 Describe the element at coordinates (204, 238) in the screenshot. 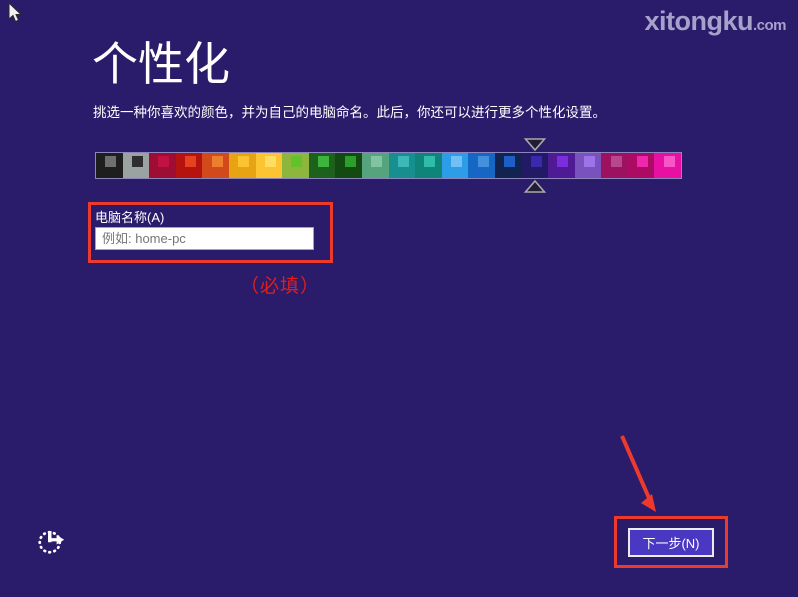

I see `computer-name-input` at that location.